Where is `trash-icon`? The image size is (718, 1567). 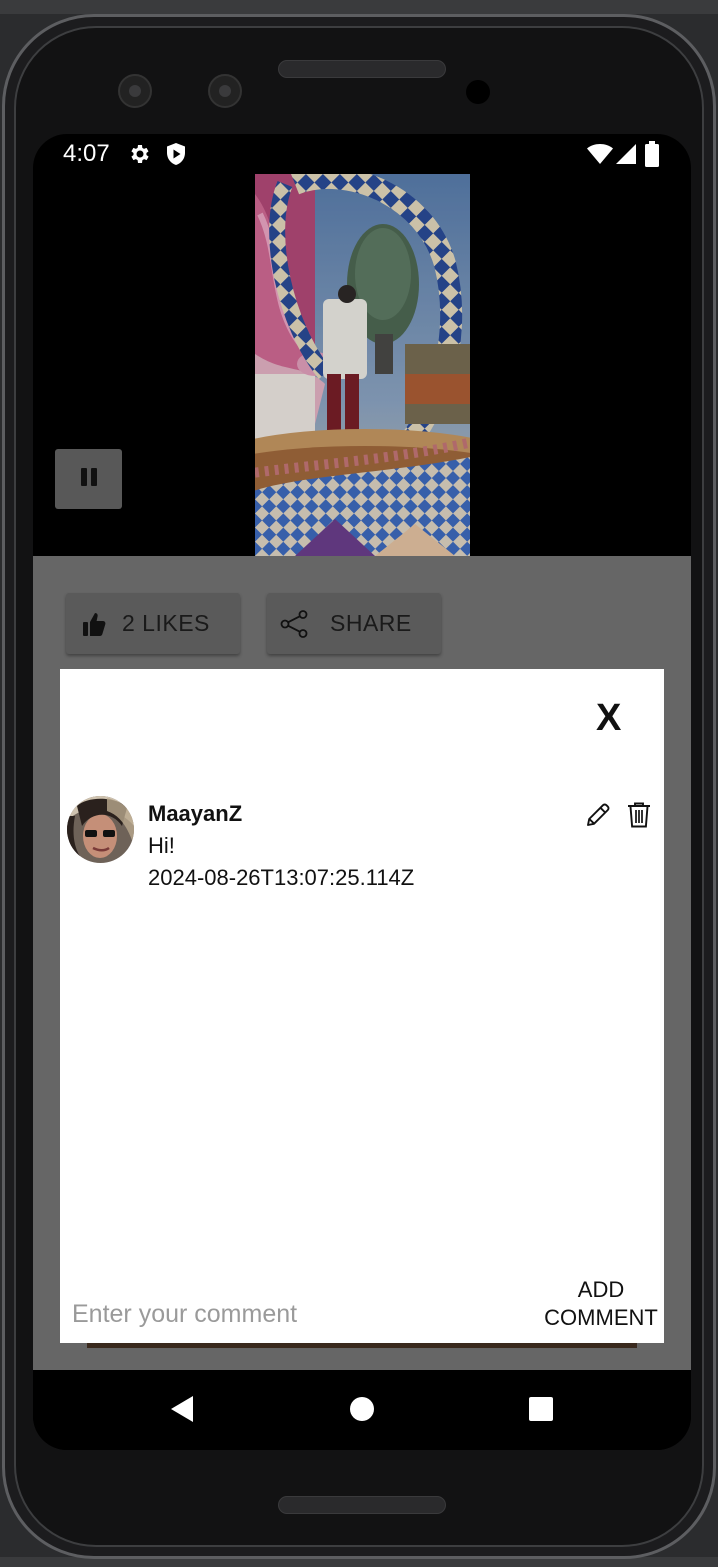
trash-icon is located at coordinates (639, 817).